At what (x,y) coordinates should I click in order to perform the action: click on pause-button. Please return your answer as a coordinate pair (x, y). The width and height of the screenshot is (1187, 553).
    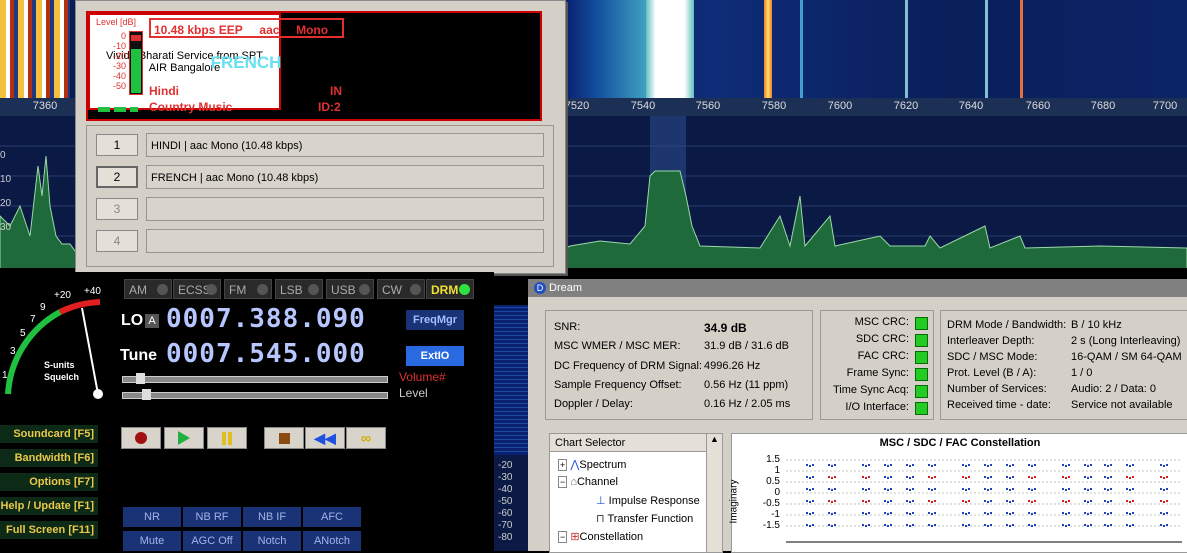
    Looking at the image, I should click on (227, 438).